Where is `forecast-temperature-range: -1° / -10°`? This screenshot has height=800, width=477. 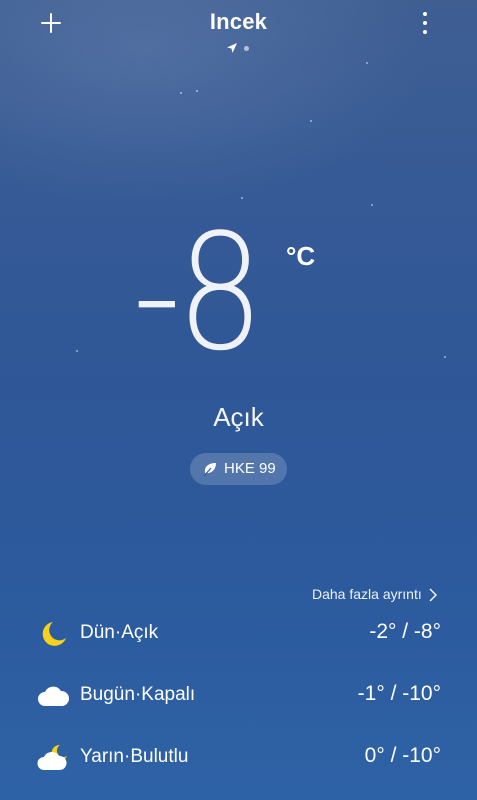 forecast-temperature-range: -1° / -10° is located at coordinates (399, 693).